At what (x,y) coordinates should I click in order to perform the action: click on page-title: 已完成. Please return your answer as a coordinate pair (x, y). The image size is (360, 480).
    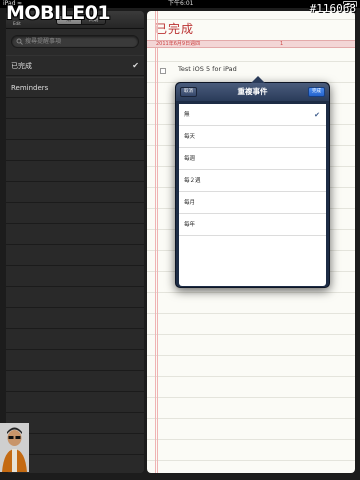
    Looking at the image, I should click on (175, 29).